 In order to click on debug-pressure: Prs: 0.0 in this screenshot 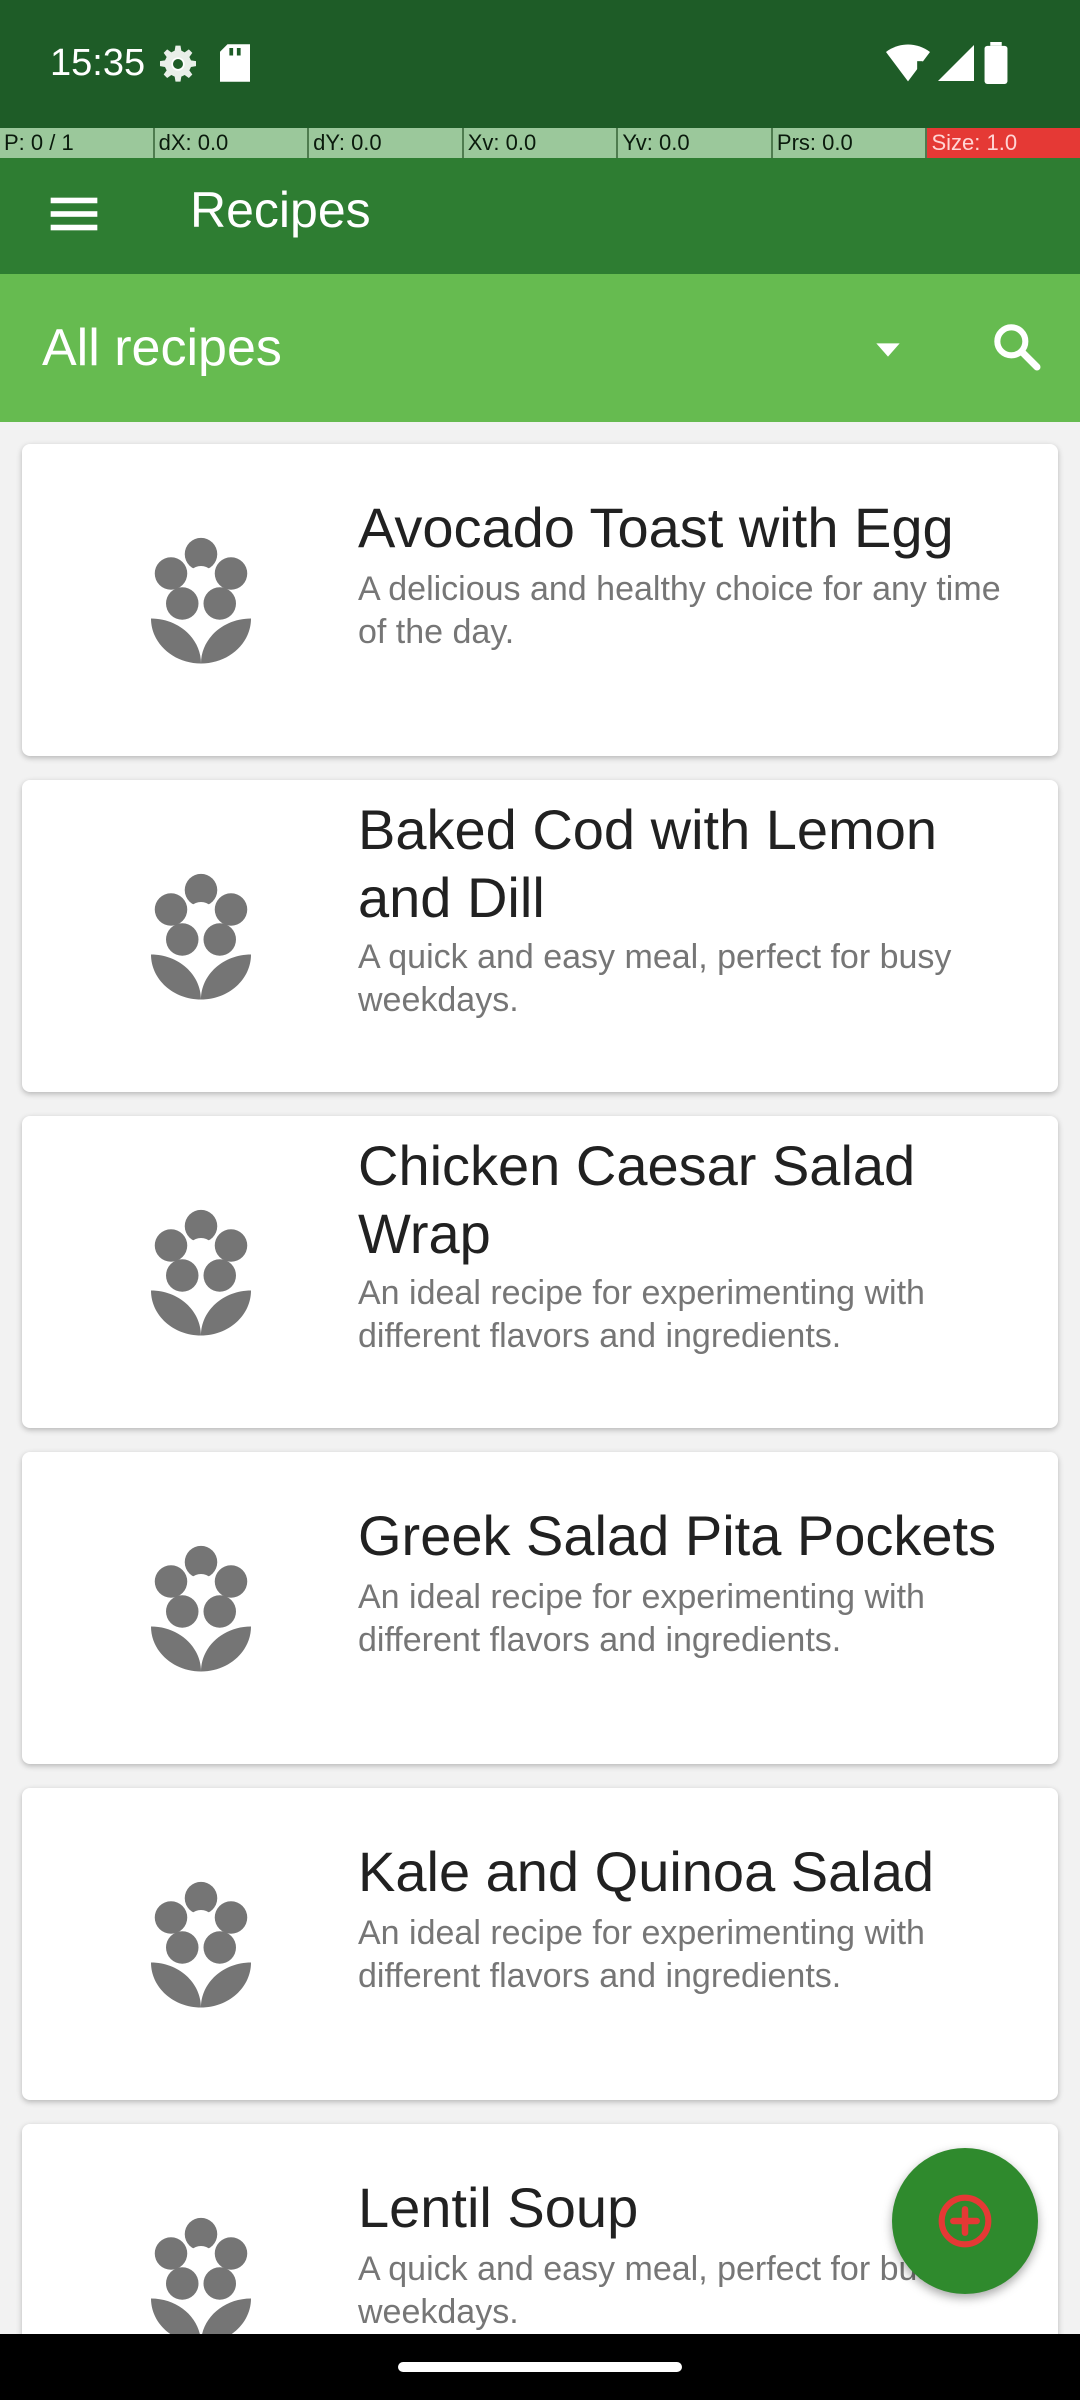, I will do `click(850, 143)`.